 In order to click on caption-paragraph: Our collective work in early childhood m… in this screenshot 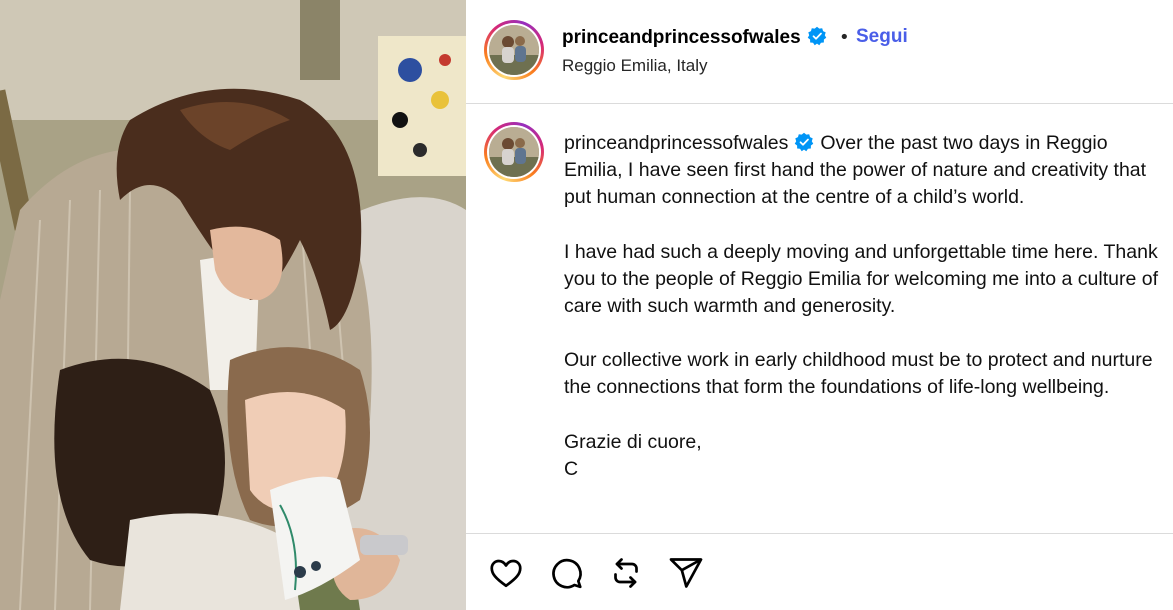, I will do `click(858, 374)`.